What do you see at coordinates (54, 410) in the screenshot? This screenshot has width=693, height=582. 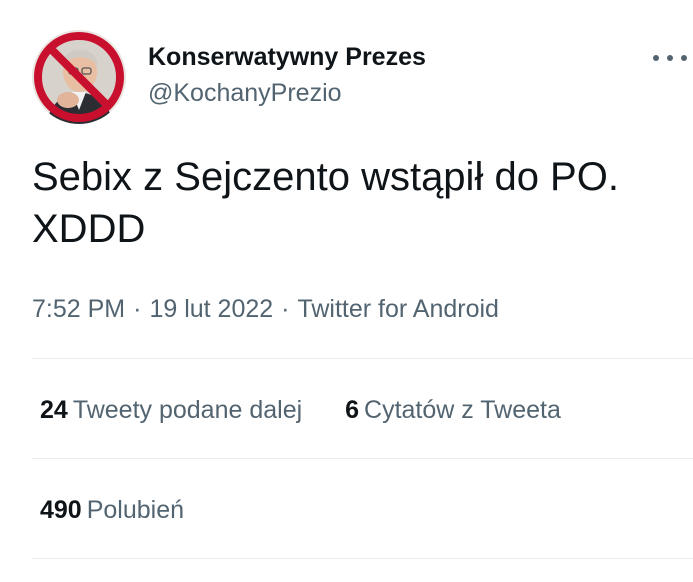 I see `retweets-count: 24` at bounding box center [54, 410].